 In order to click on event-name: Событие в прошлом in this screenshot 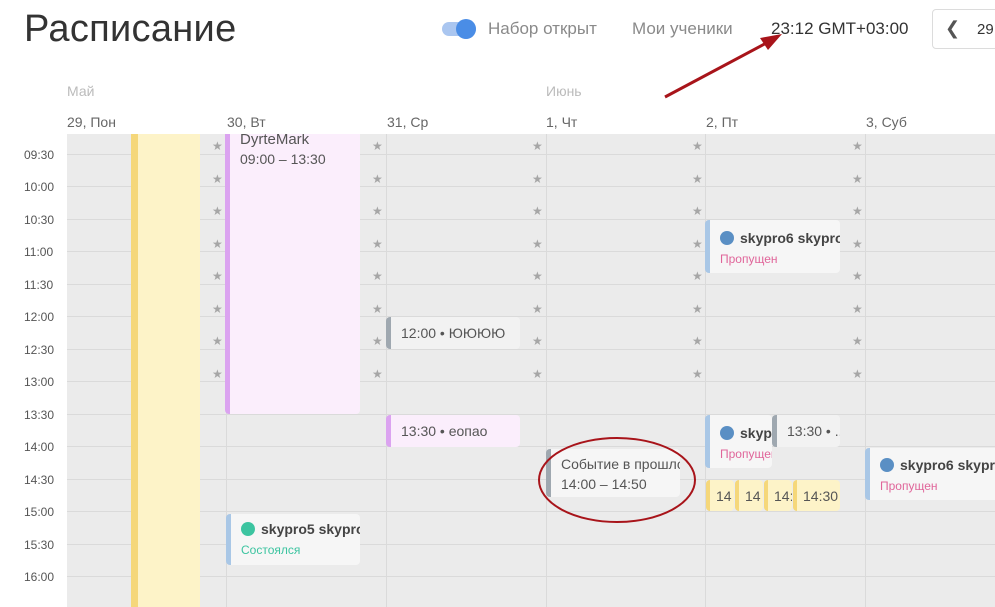, I will do `click(620, 464)`.